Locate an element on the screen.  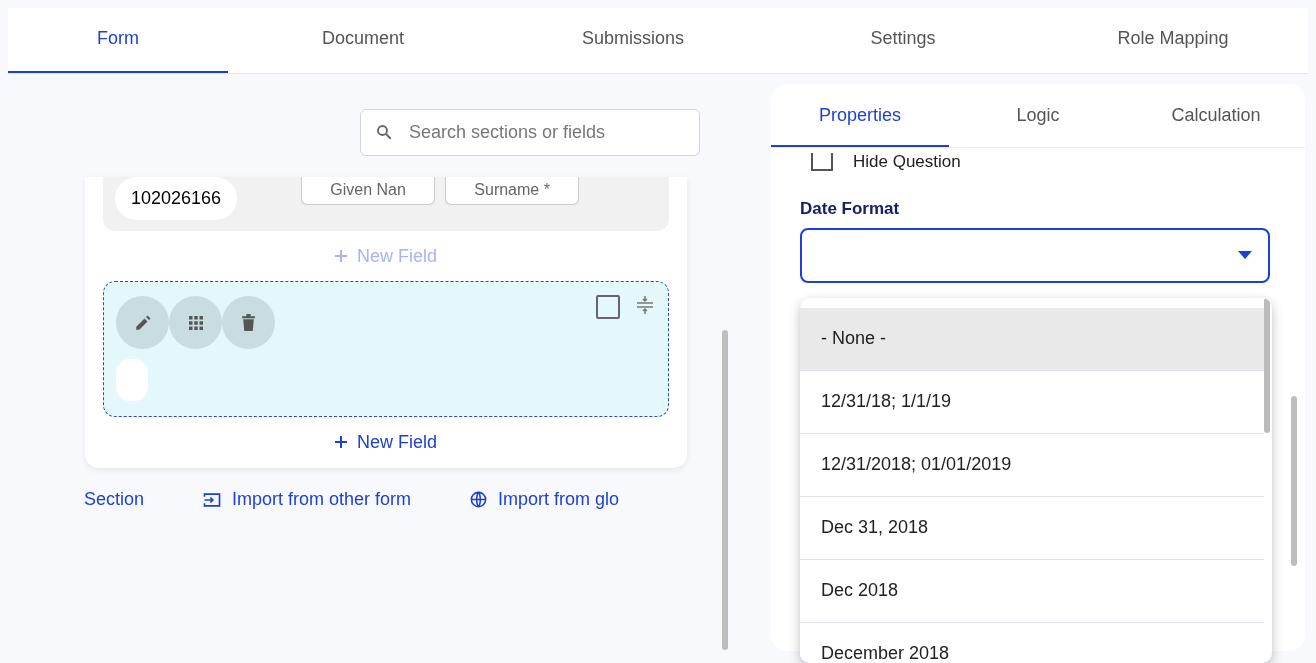
checkbox-label: Hide Question is located at coordinates (907, 162).